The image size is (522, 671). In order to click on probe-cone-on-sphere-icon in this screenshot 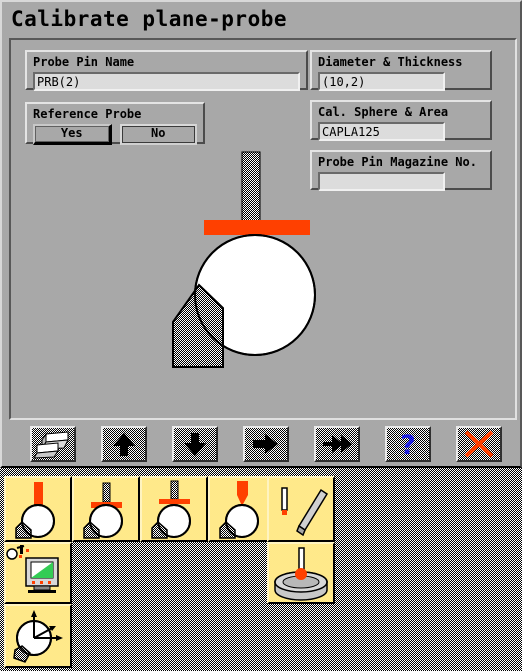, I will do `click(239, 510)`.